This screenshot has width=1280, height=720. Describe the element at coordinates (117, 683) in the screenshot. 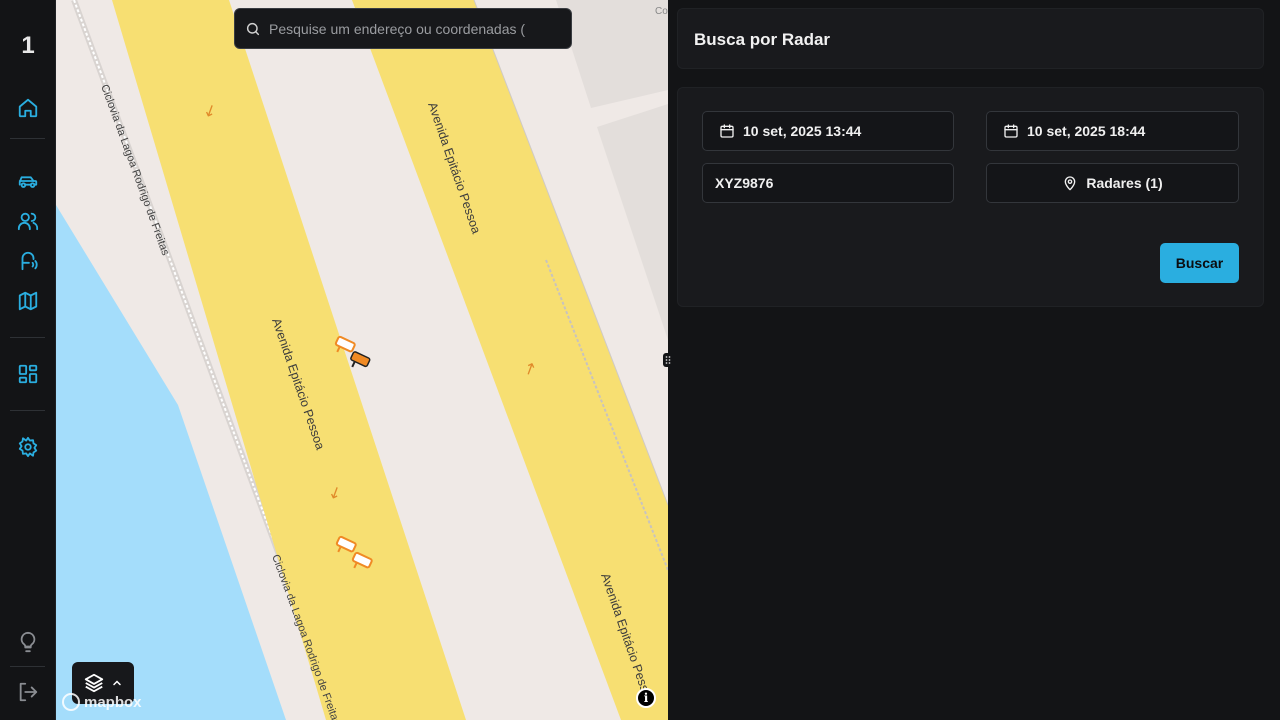

I see `chevron-up-icon` at that location.